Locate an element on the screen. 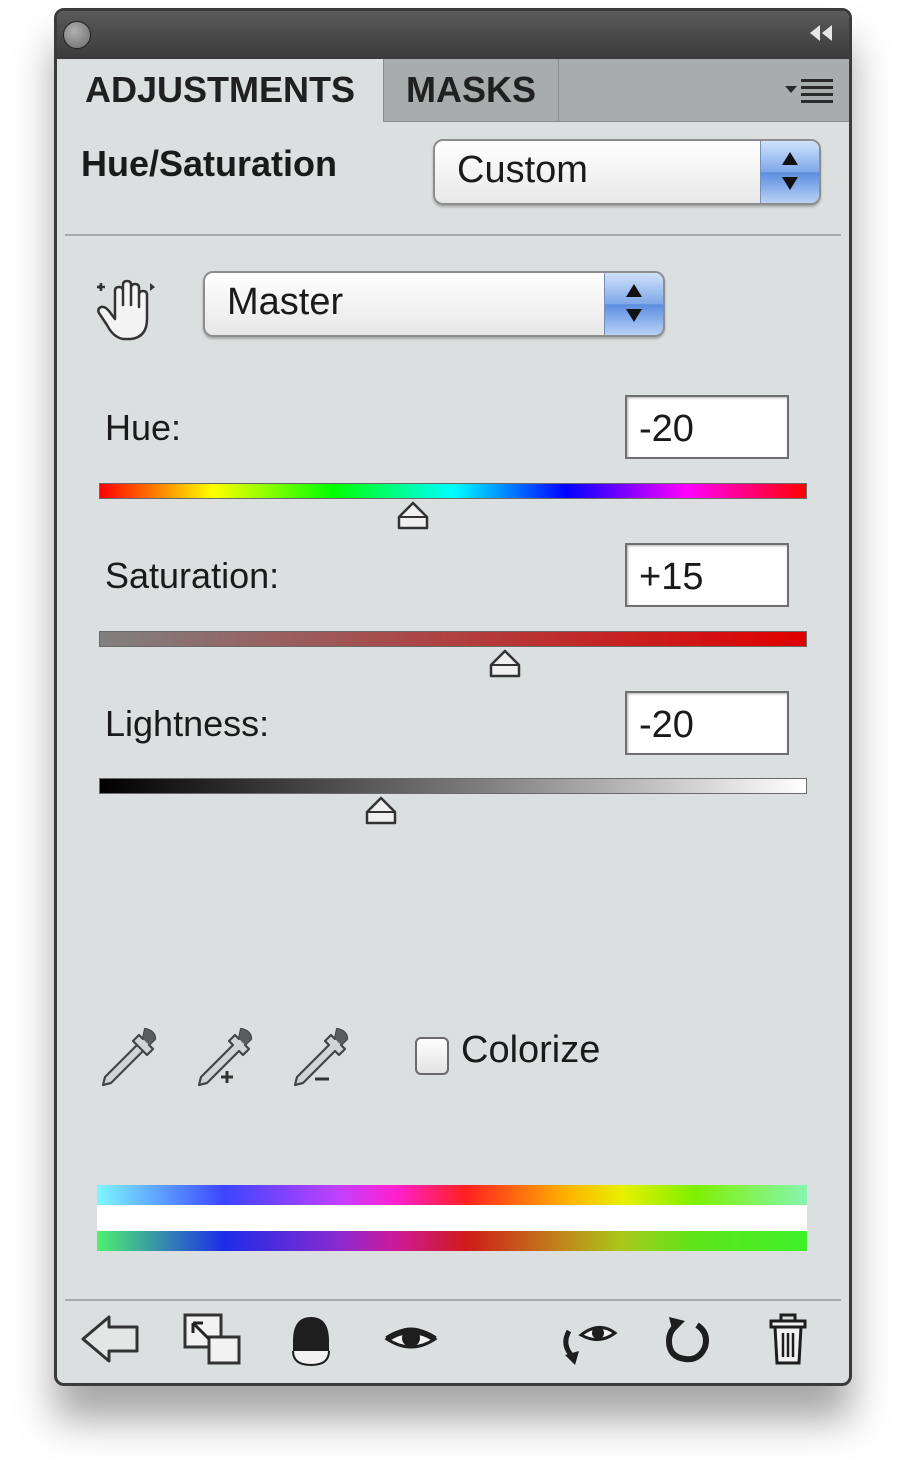 This screenshot has height=1468, width=900. output-color-ramp is located at coordinates (452, 1241).